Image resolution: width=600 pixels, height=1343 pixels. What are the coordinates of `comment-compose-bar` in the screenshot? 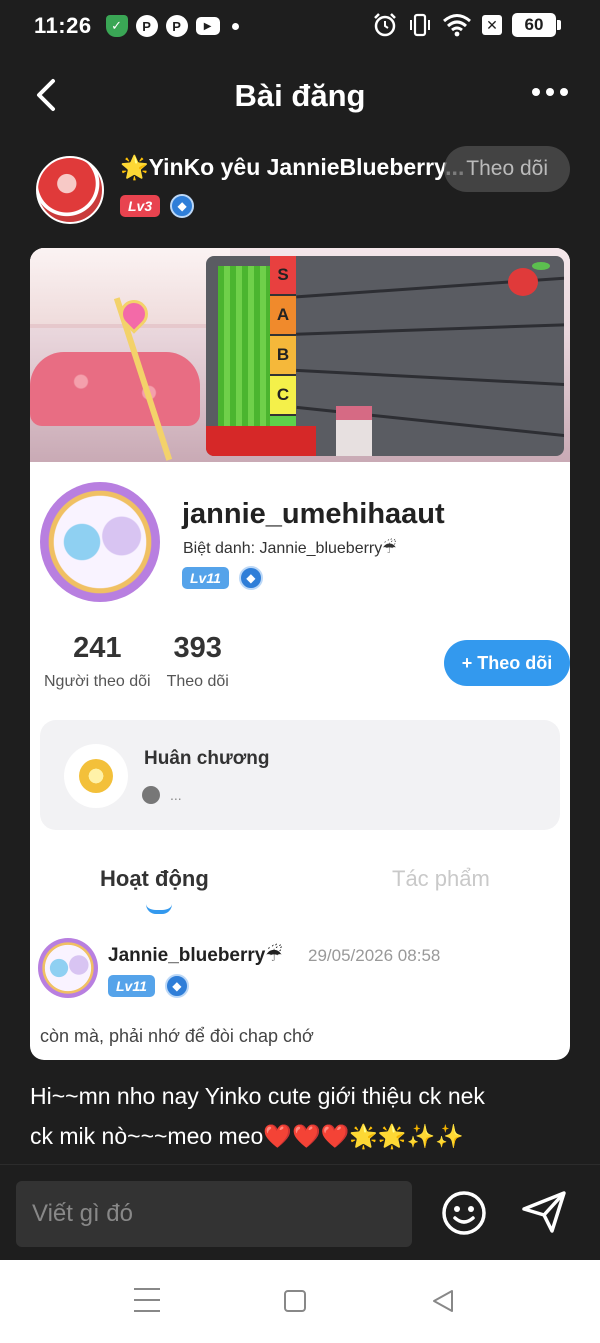 It's located at (300, 1212).